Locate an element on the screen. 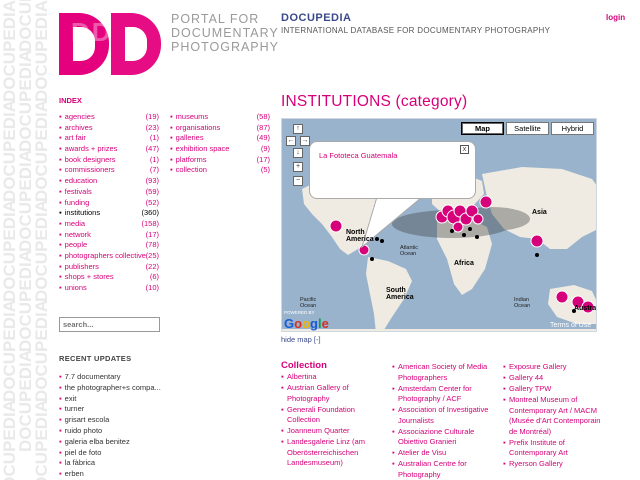  category-item: ▪ awards + prizes (47) is located at coordinates (109, 149).